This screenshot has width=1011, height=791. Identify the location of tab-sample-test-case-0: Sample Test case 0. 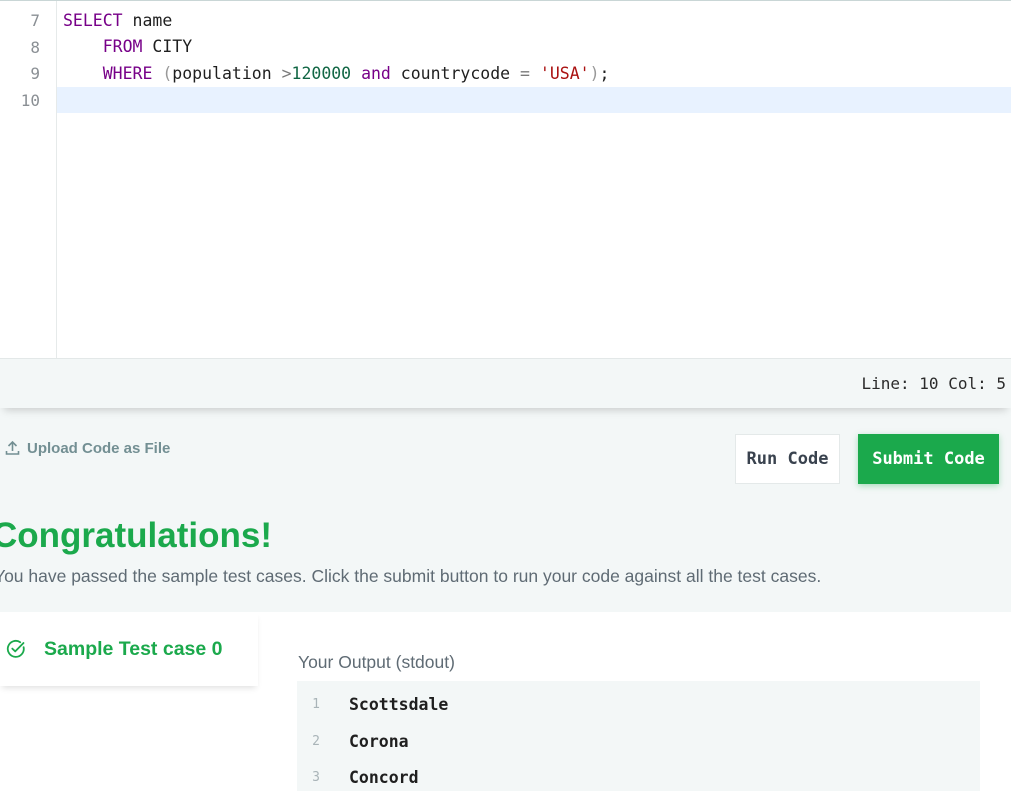
(129, 649).